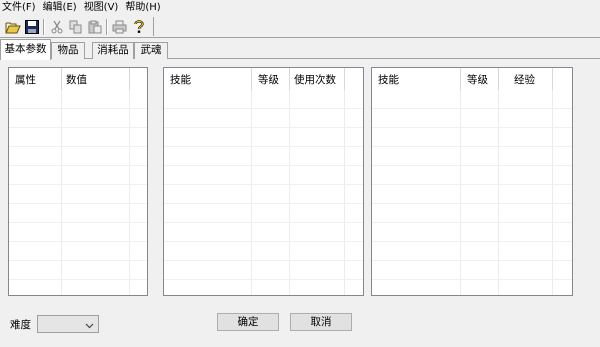  I want to click on toolbar, so click(300, 27).